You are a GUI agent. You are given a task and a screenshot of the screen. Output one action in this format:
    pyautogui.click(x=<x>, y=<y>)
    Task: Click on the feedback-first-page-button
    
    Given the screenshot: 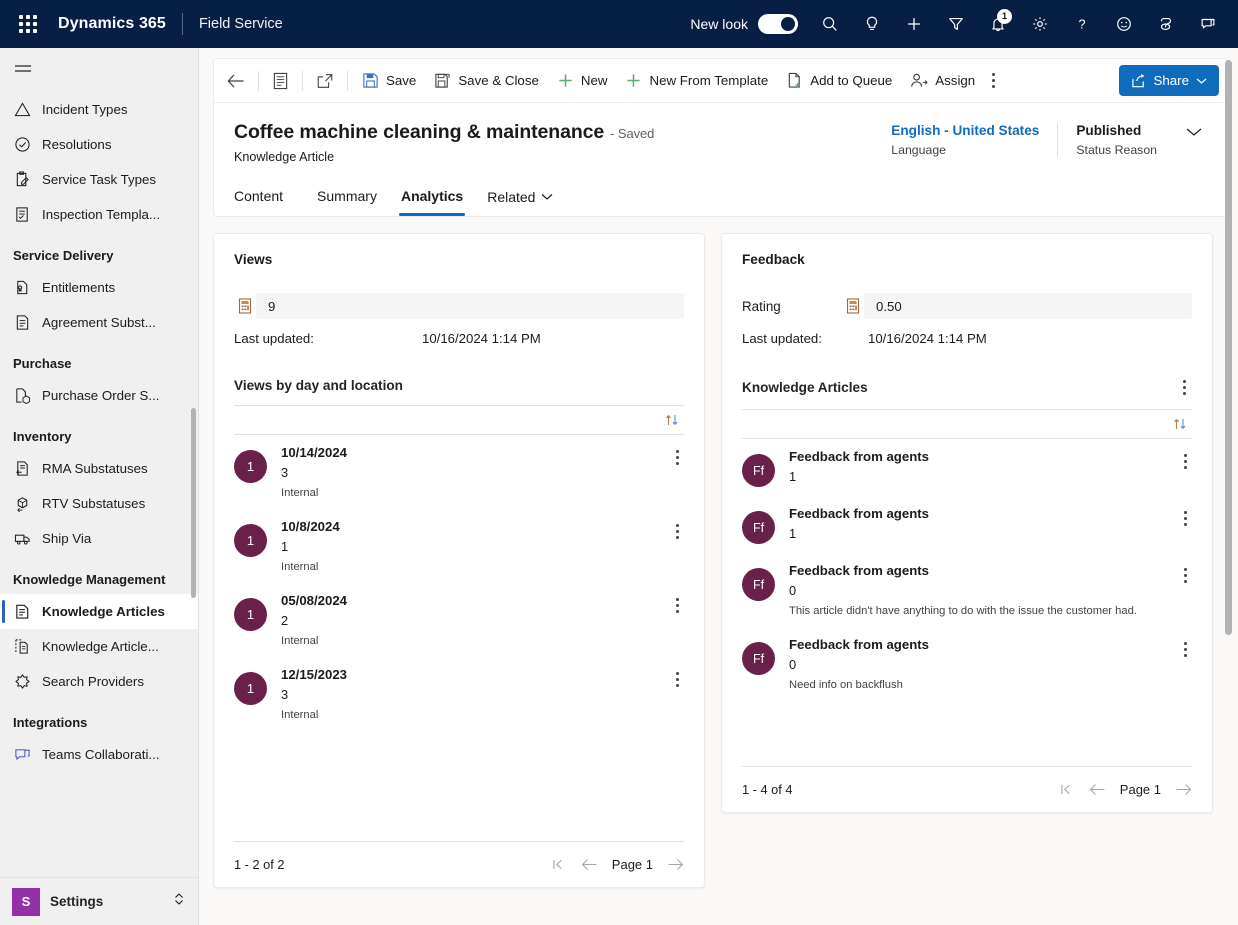 What is the action you would take?
    pyautogui.click(x=1067, y=789)
    